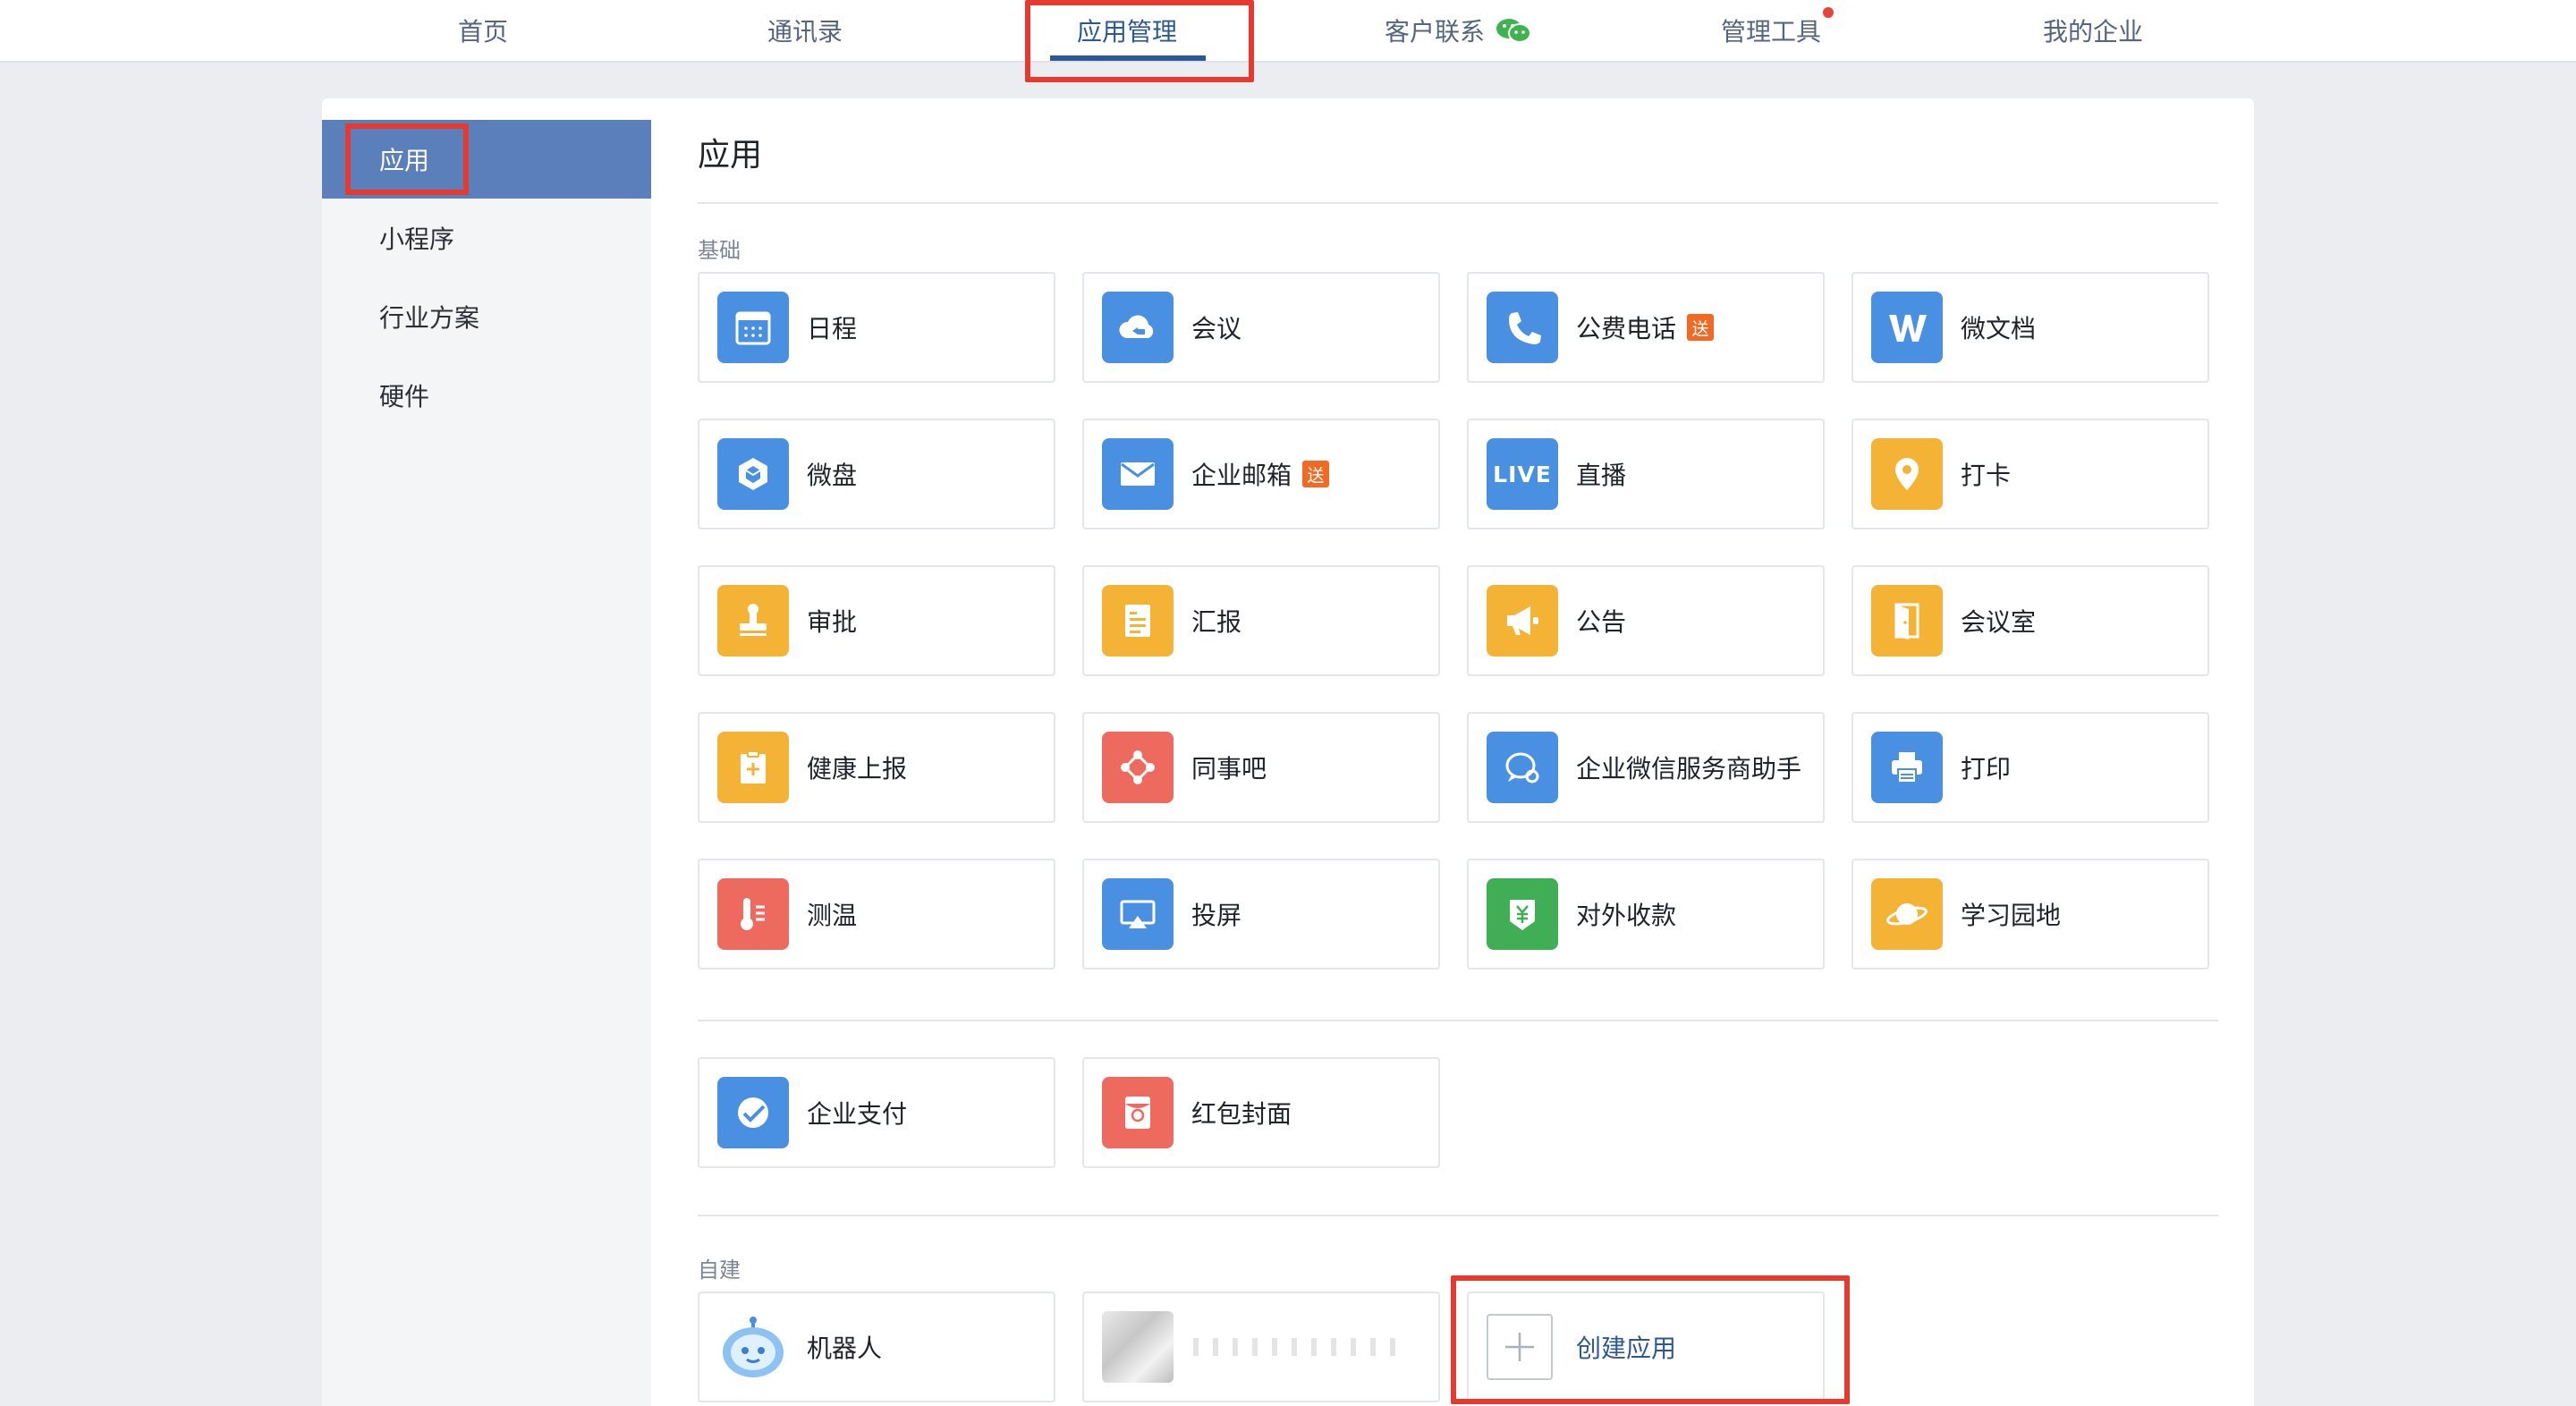 This screenshot has width=2576, height=1406. I want to click on red-envelope-icon, so click(1138, 1113).